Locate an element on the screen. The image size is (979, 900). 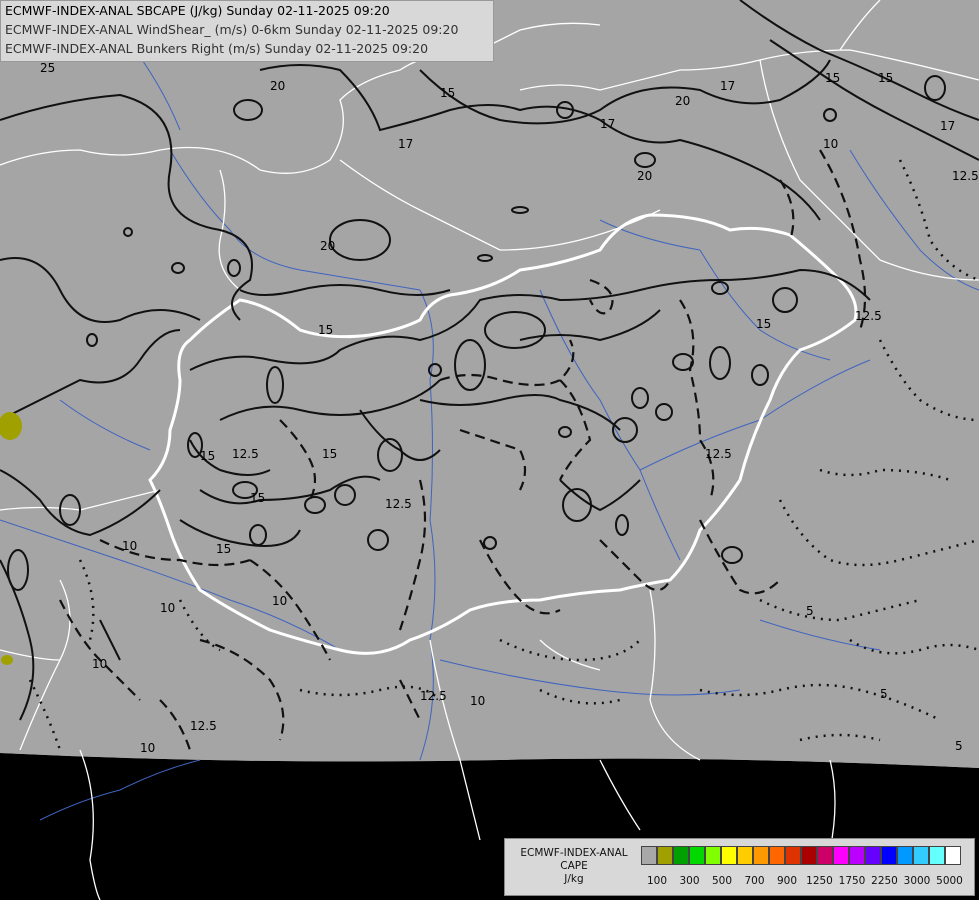
cape-area is located at coordinates (7, 660).